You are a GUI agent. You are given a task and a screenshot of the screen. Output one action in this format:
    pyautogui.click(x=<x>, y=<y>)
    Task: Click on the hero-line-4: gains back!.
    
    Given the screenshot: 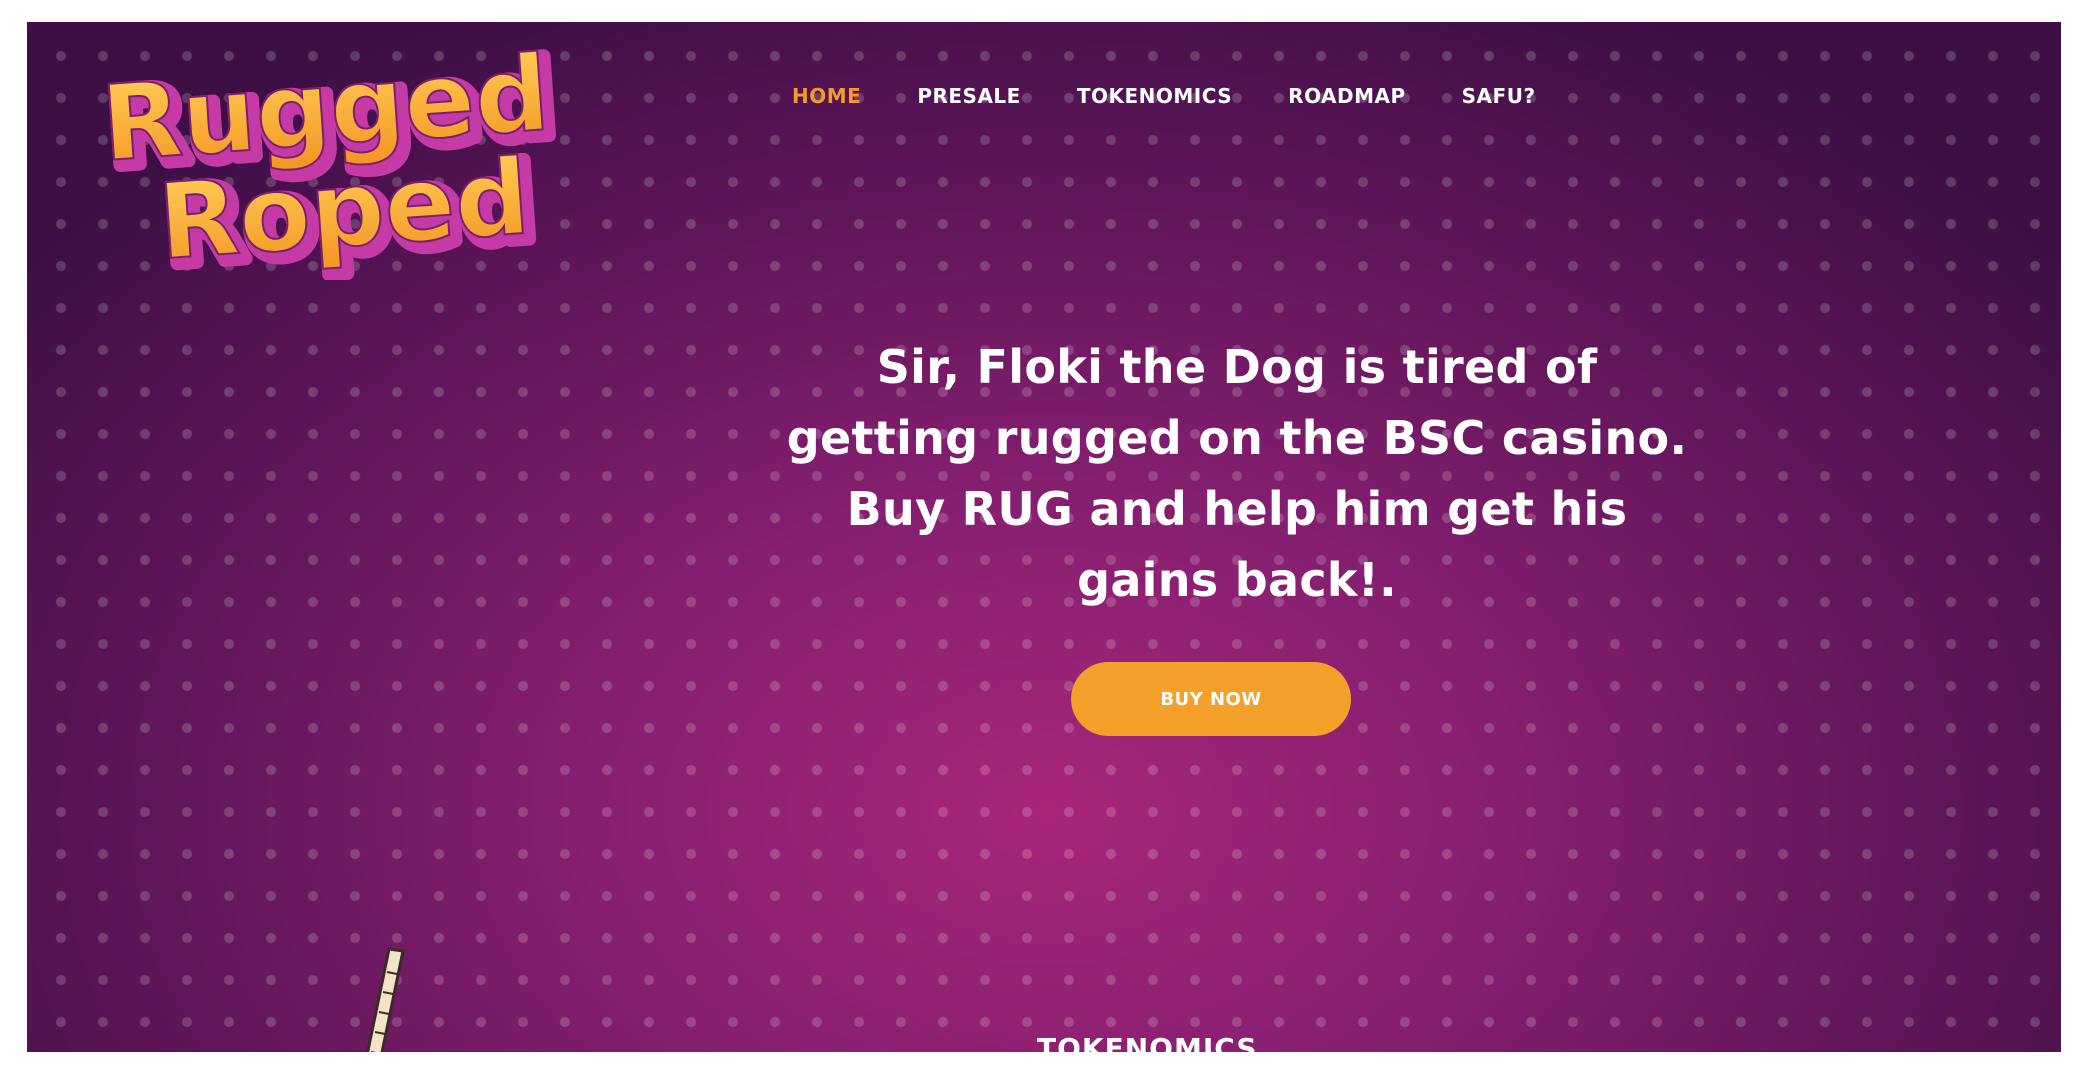 What is the action you would take?
    pyautogui.click(x=1237, y=580)
    